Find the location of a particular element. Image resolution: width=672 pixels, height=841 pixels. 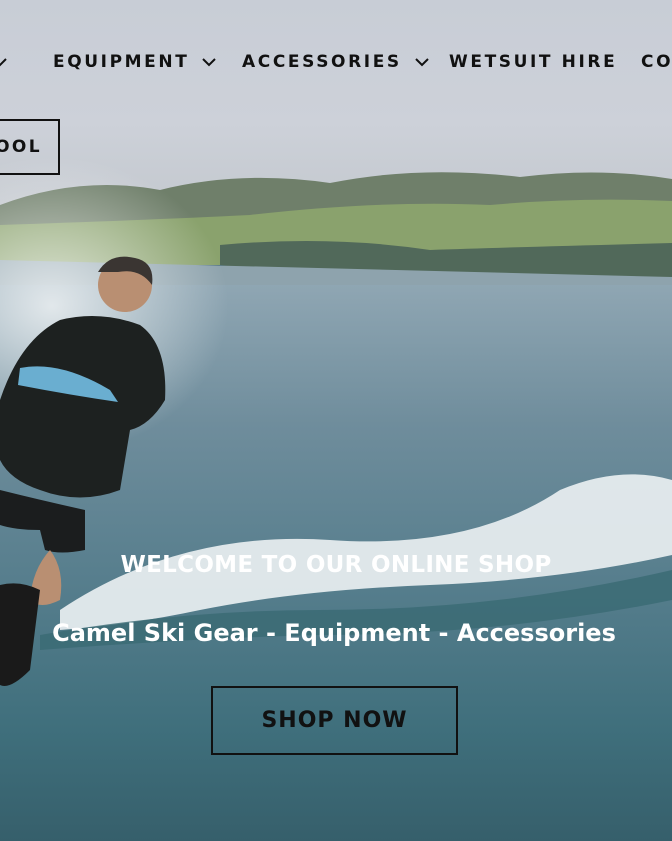

nav-item-contact: CO is located at coordinates (656, 62).